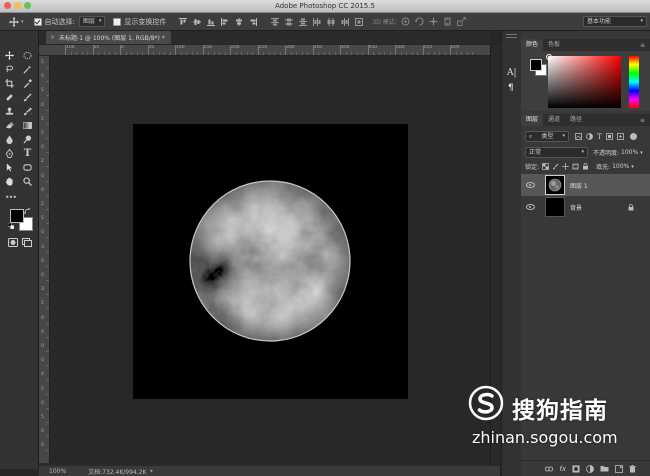  I want to click on vertical-ruler: 5 0 5 0 1 5 0 2 0 0 2 5 0 3 0 0 3 5 0 4 0 0 4 5 0 5 0 0, so click(44, 259).